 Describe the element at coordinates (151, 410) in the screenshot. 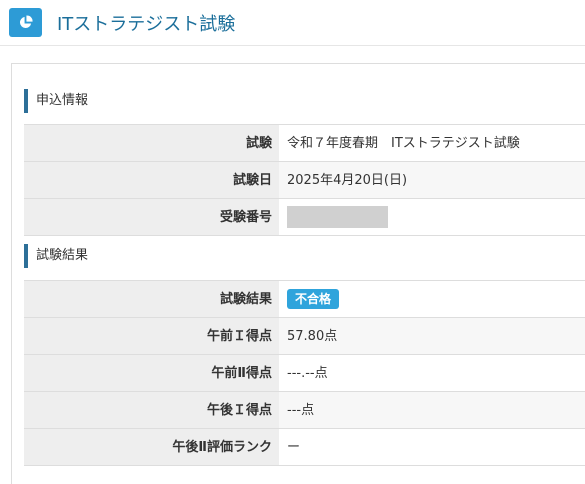

I see `row-label: 午後Ｉ得点` at that location.